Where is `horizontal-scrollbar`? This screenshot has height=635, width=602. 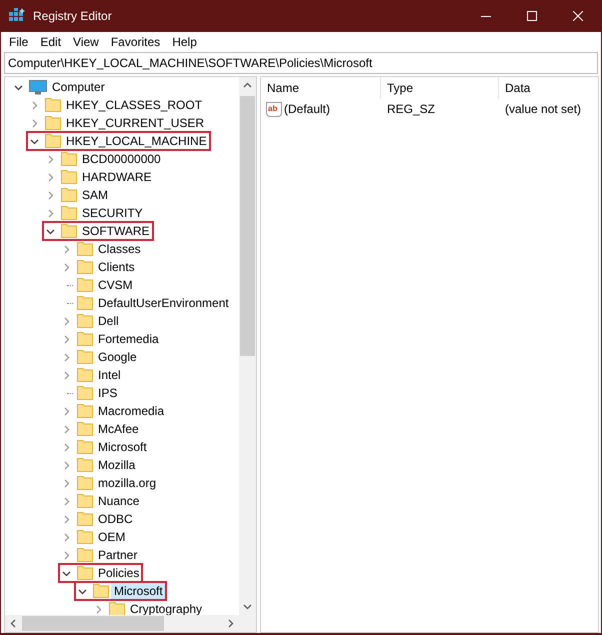 horizontal-scrollbar is located at coordinates (130, 623).